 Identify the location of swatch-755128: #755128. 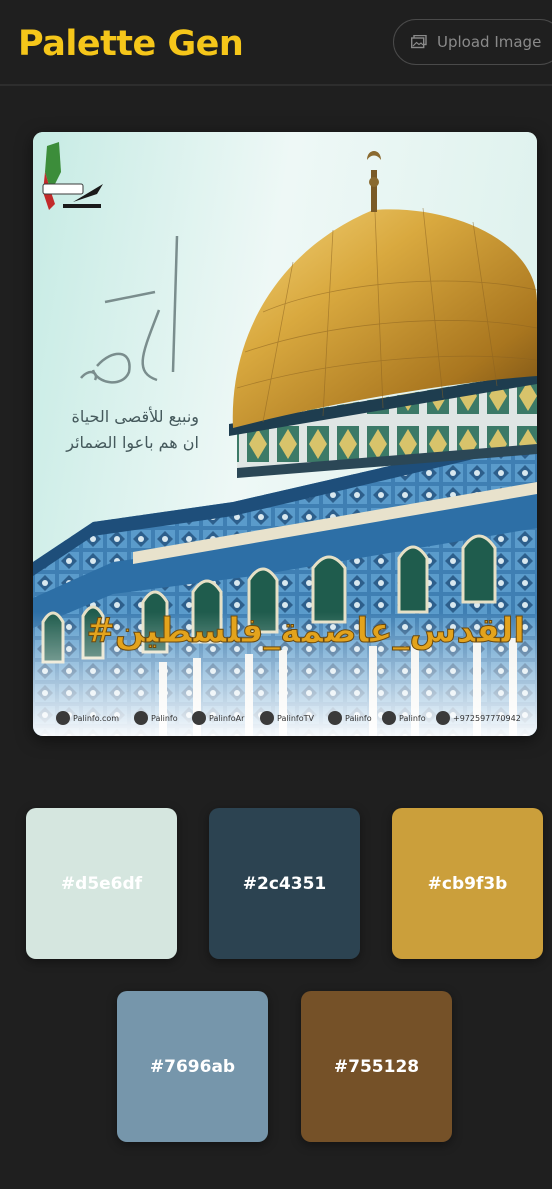
(376, 1066).